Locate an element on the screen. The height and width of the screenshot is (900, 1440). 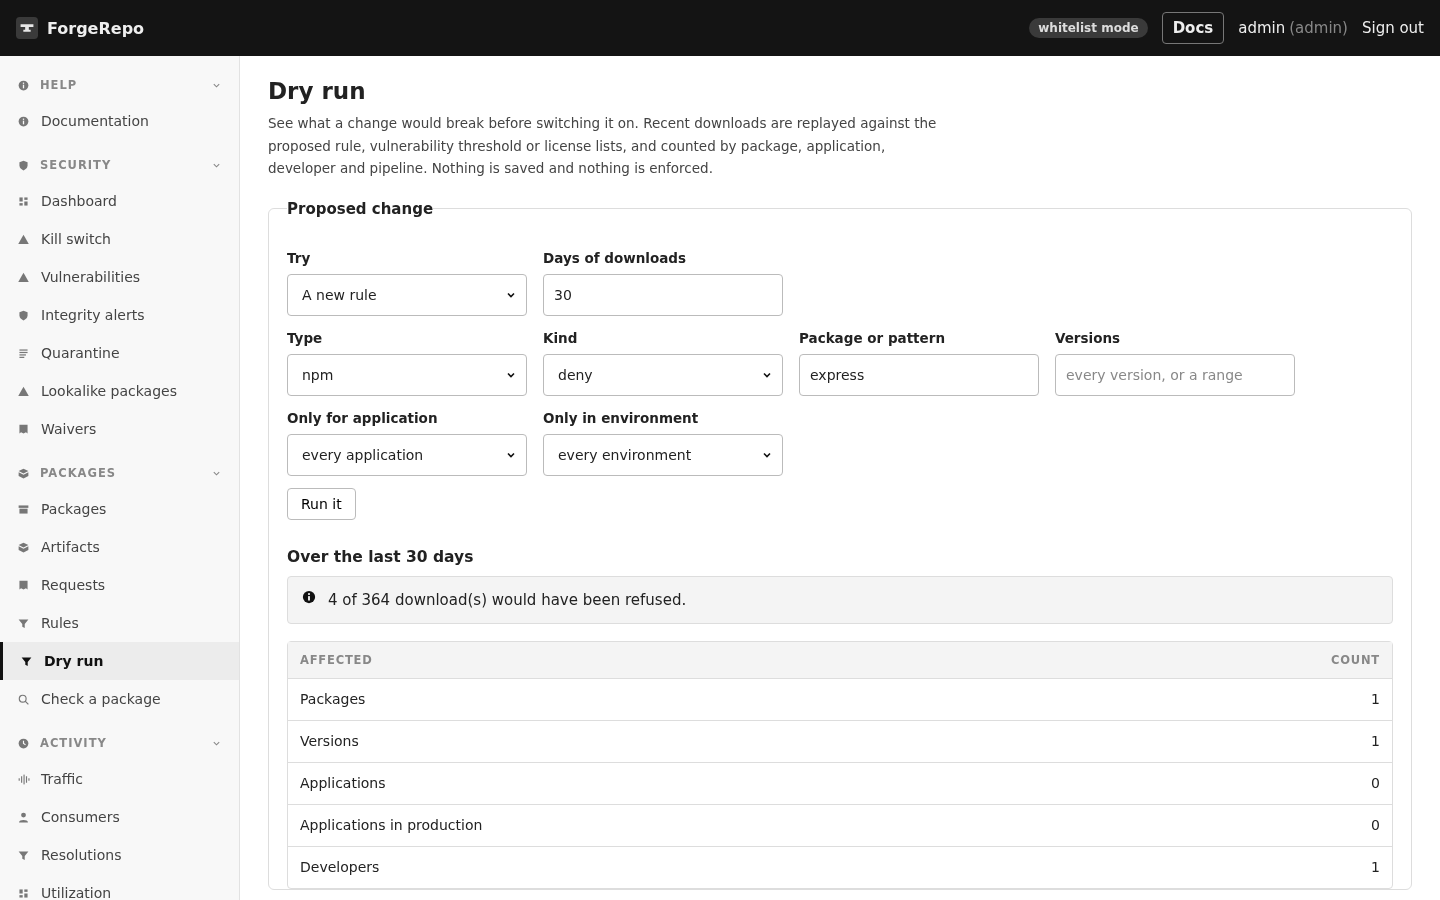
sidebar-item: Requests is located at coordinates (119, 585).